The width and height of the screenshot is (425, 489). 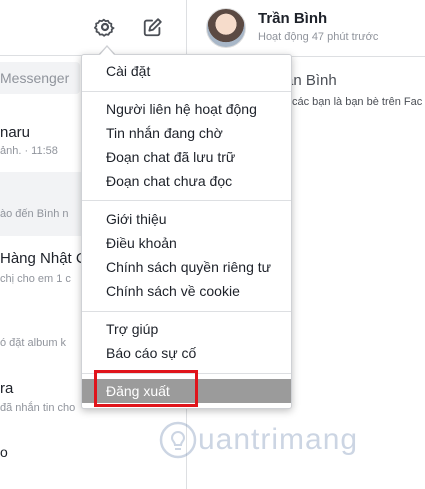 I want to click on menu-item-help: Trợ giúp, so click(x=186, y=329).